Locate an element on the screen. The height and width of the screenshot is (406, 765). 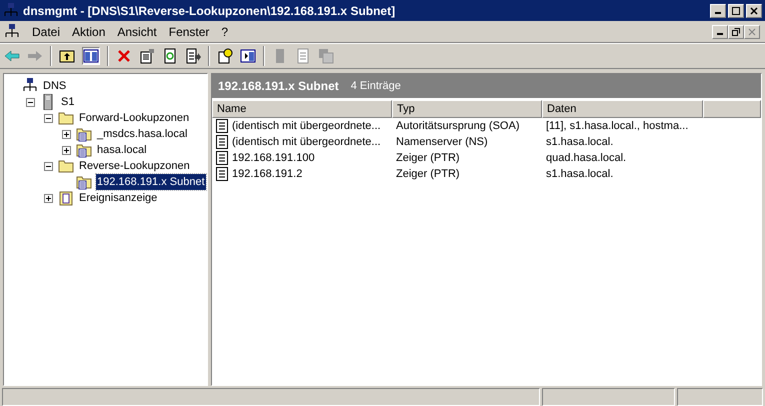
menu-item: ? is located at coordinates (224, 31).